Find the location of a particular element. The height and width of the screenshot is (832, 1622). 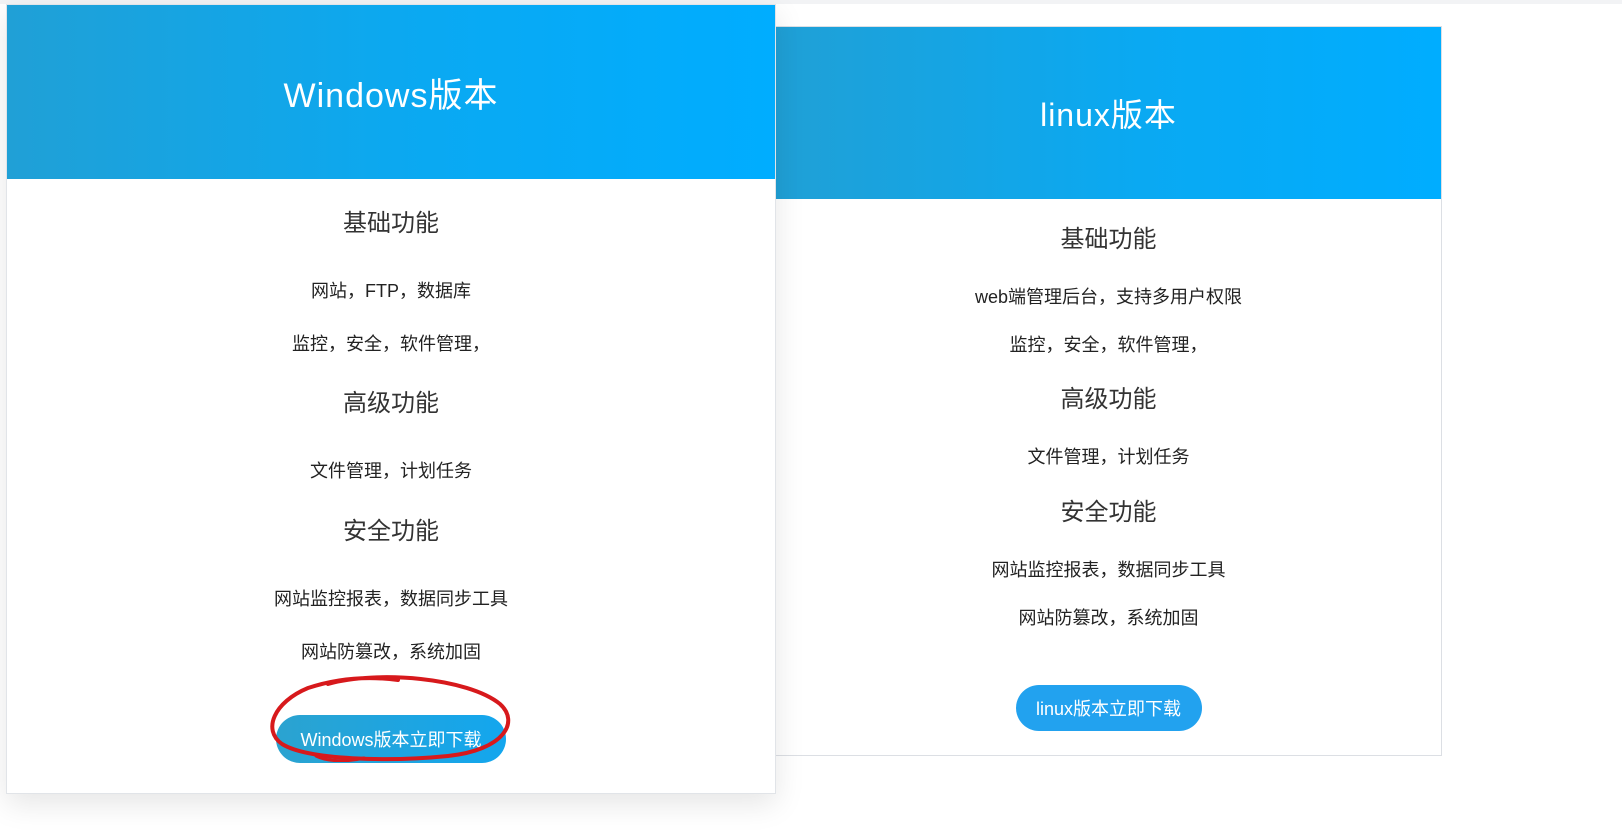

linux-security-item-1: 网站监控报表，数据同步工具 is located at coordinates (1108, 570).